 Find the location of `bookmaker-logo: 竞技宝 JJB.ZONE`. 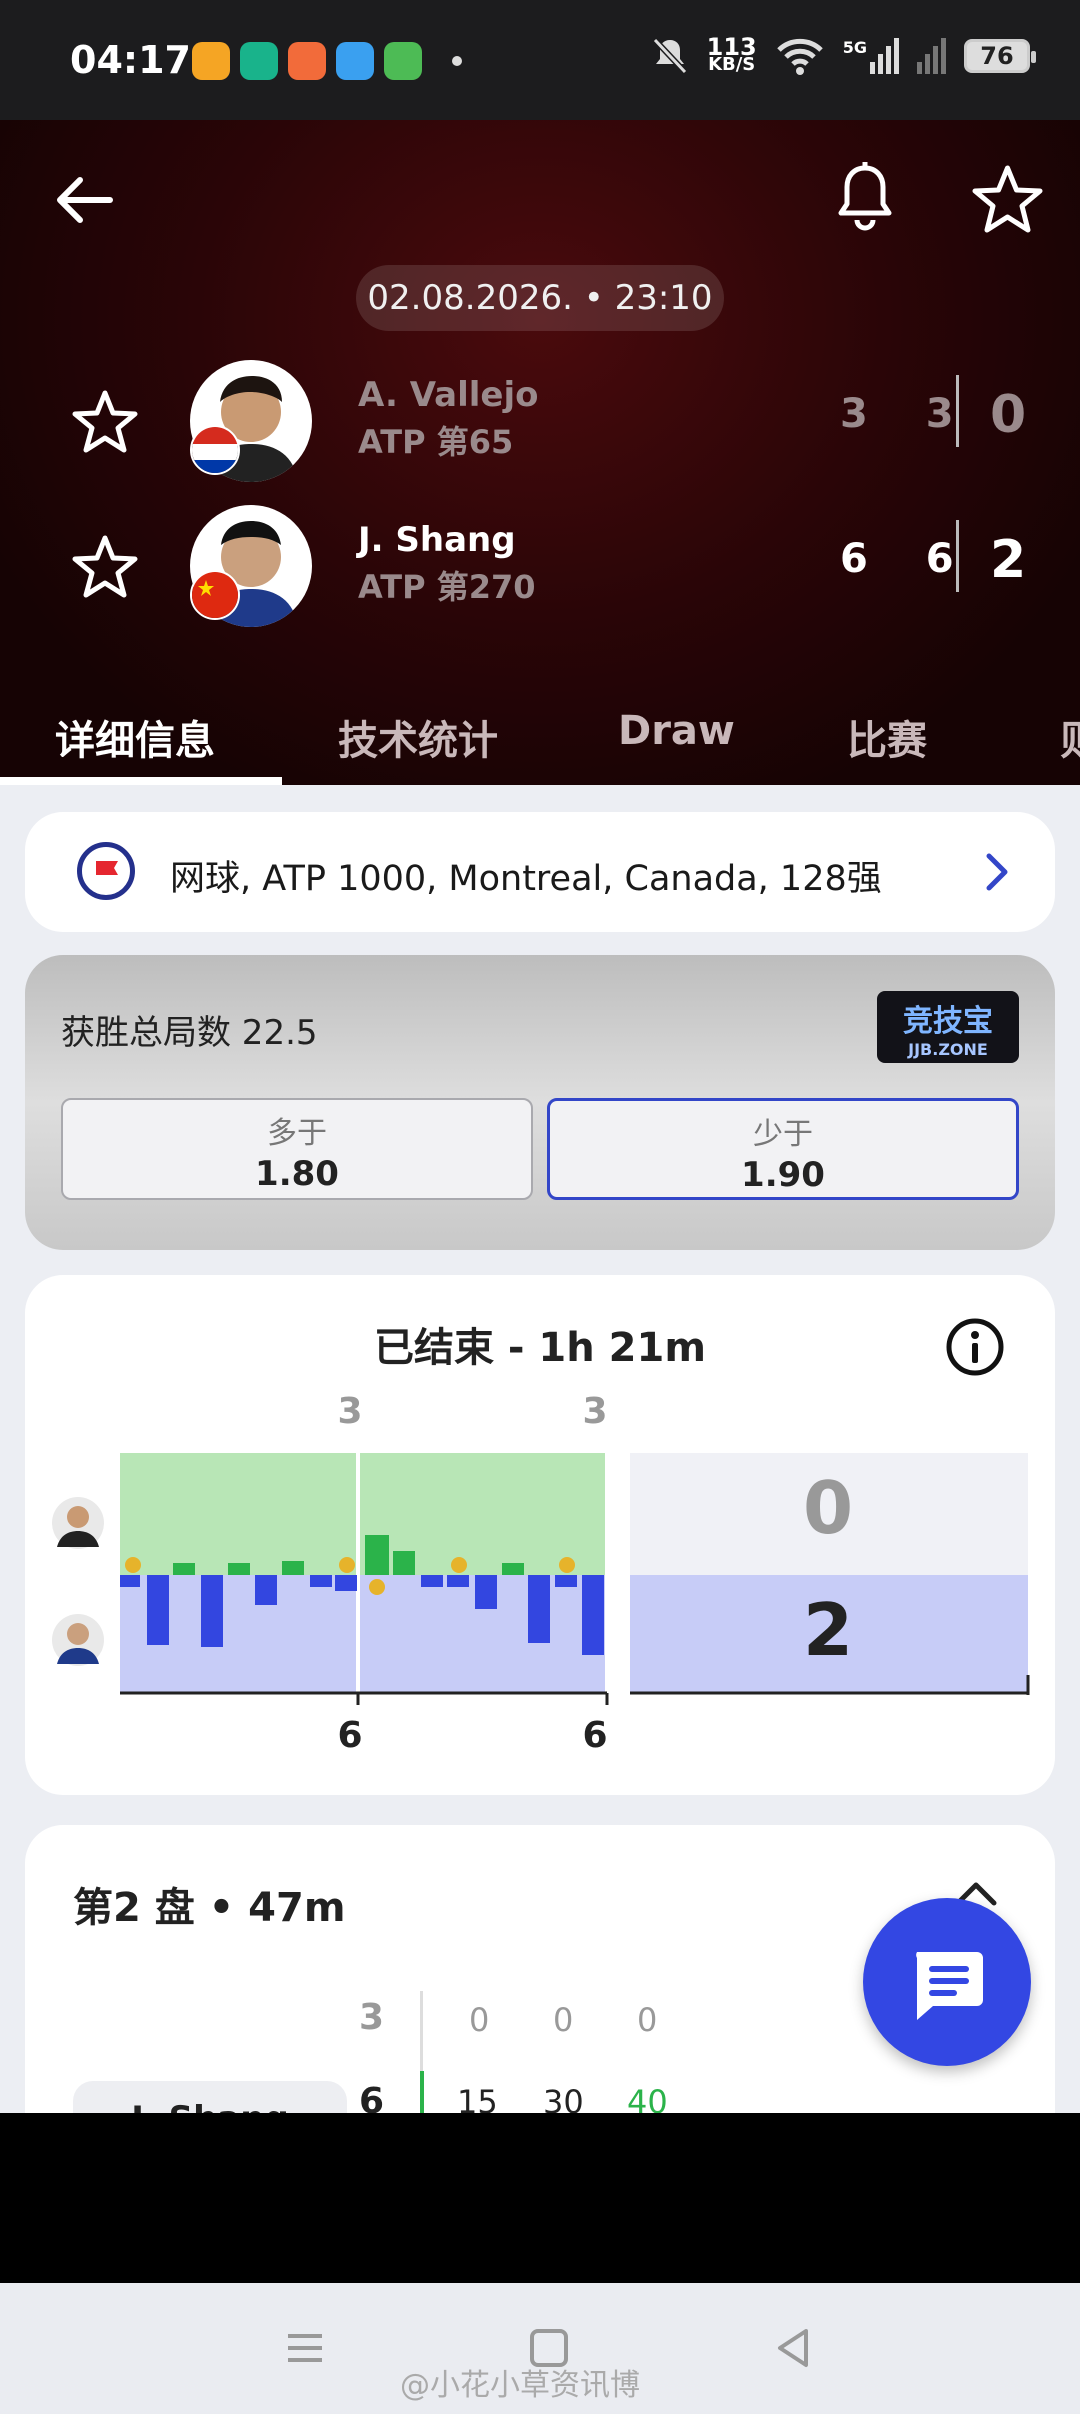

bookmaker-logo: 竞技宝 JJB.ZONE is located at coordinates (948, 1027).